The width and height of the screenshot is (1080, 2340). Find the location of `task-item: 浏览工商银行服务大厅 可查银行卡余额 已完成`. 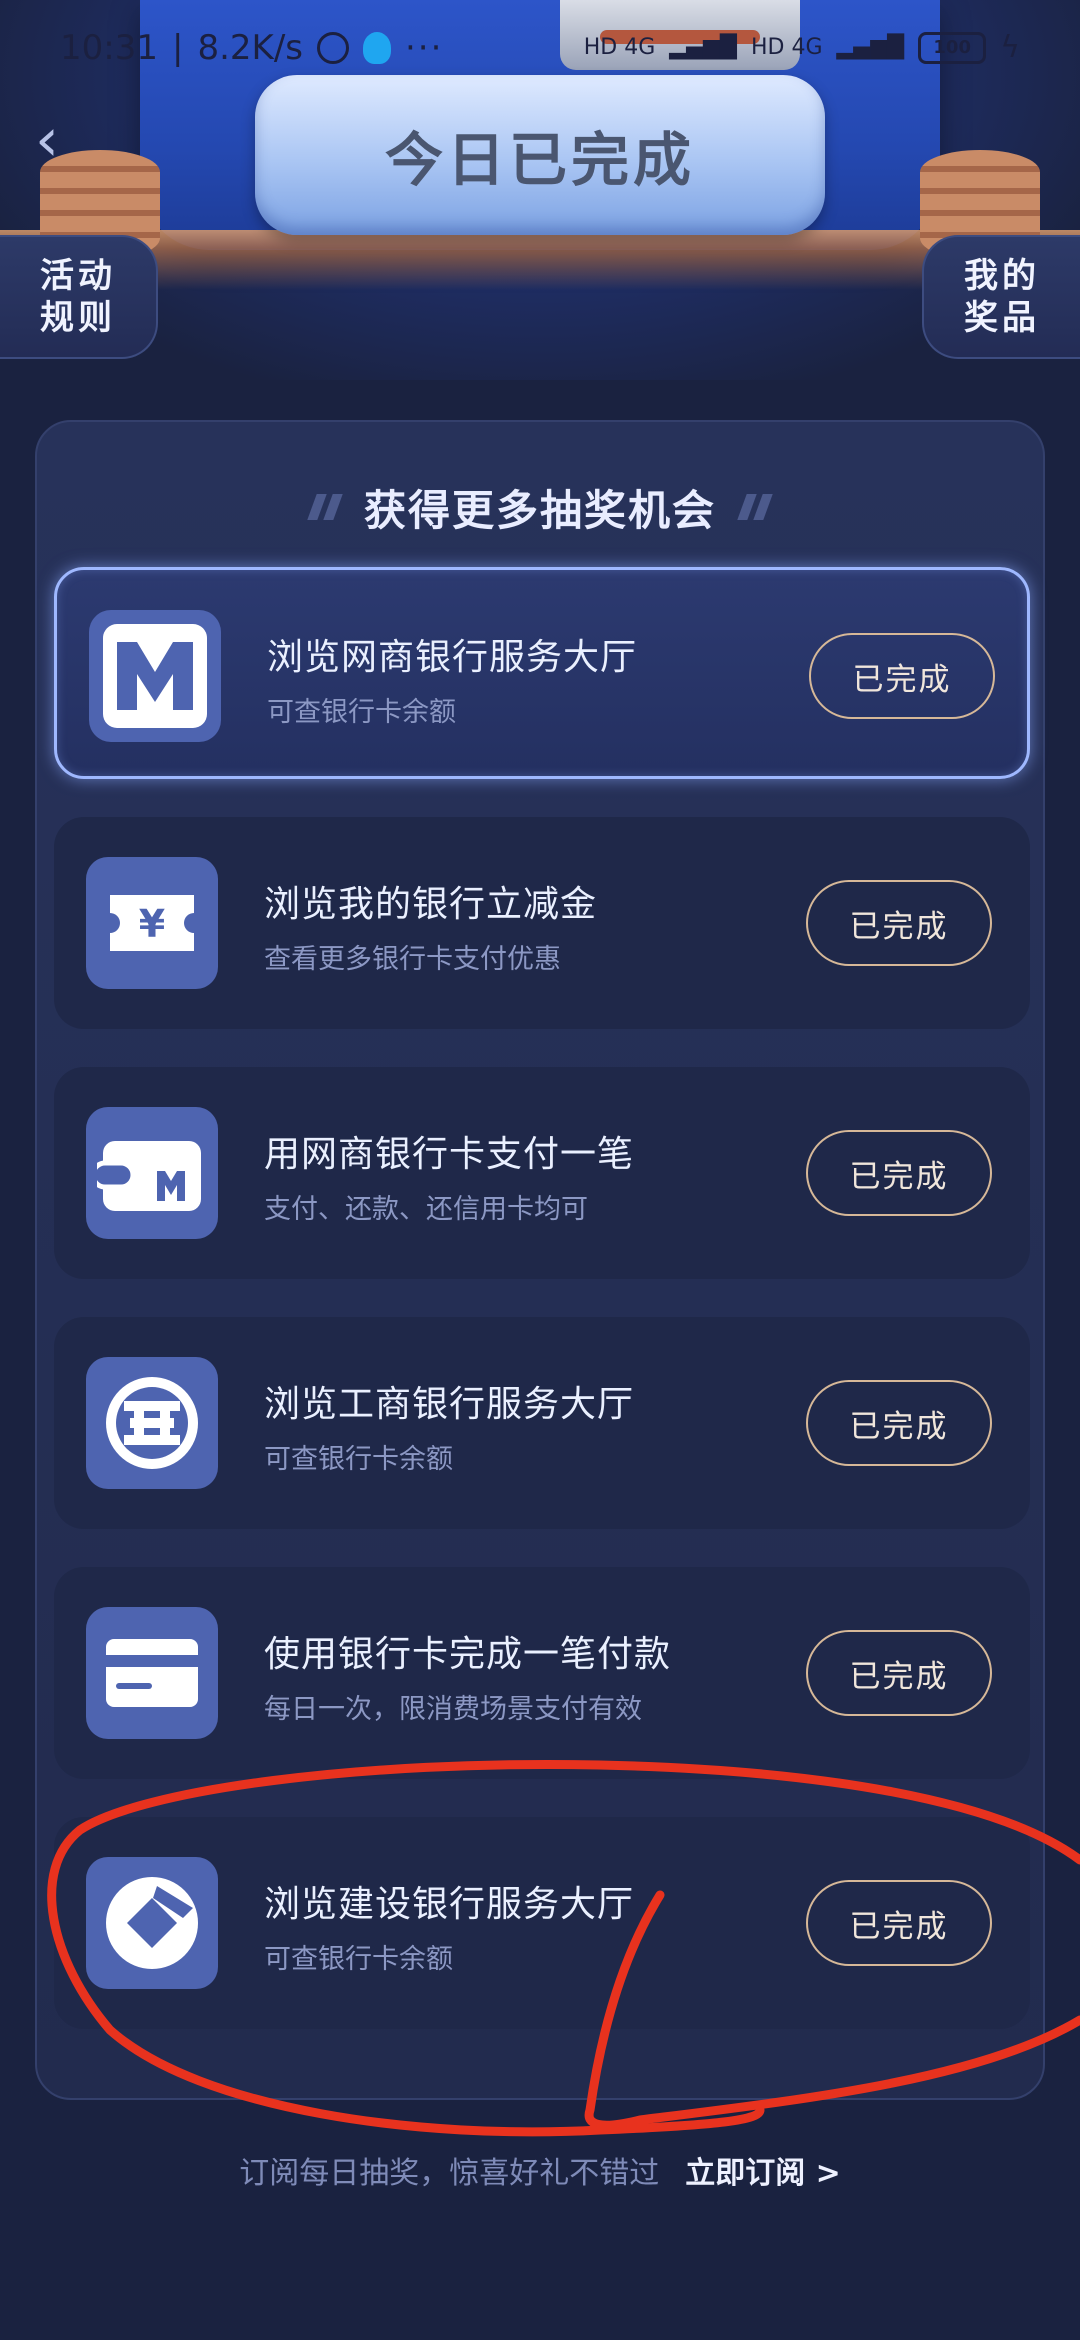

task-item: 浏览工商银行服务大厅 可查银行卡余额 已完成 is located at coordinates (542, 1423).